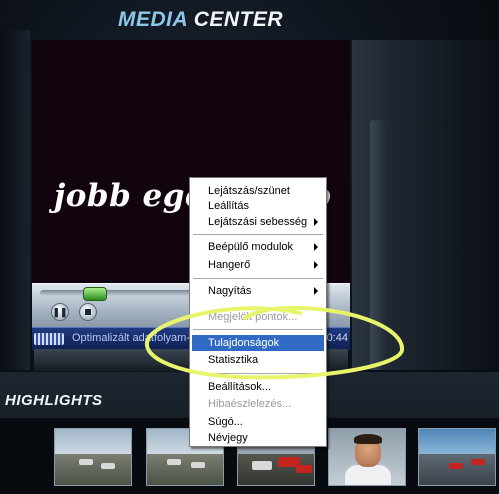 The width and height of the screenshot is (499, 494). Describe the element at coordinates (153, 19) in the screenshot. I see `app-title-media: MEDIA` at that location.